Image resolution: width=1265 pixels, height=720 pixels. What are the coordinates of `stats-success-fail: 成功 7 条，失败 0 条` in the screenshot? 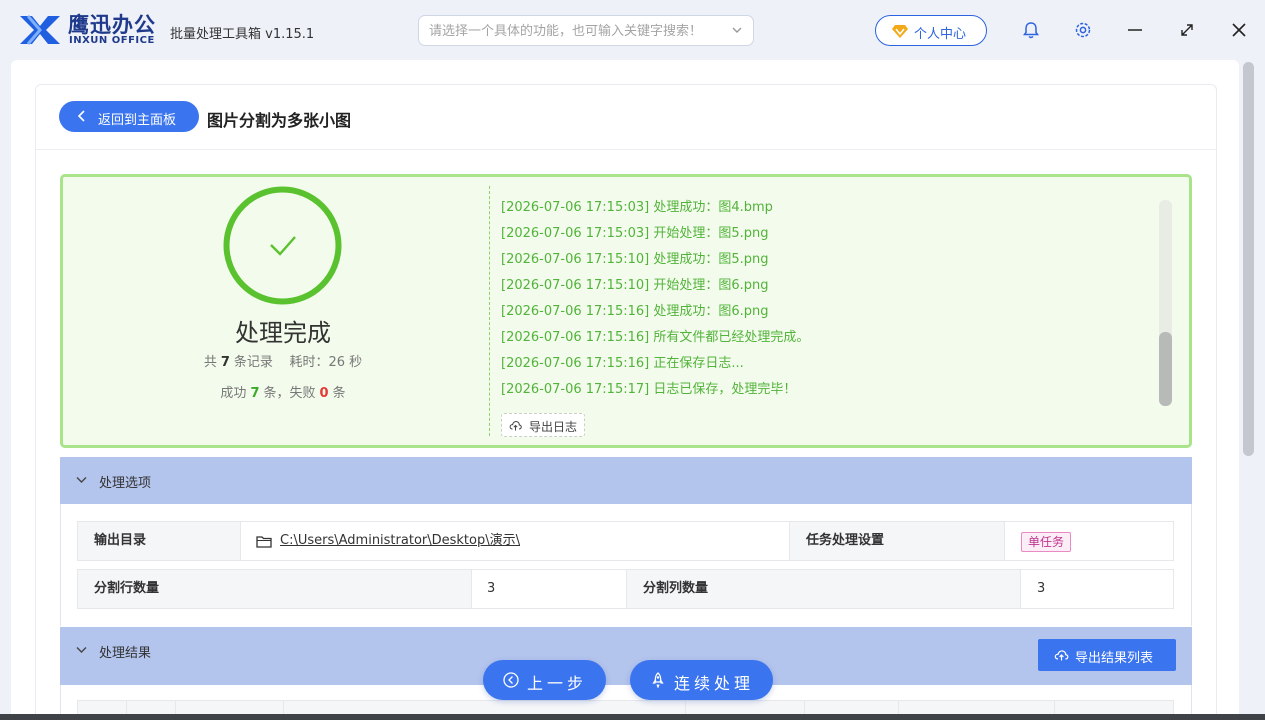 It's located at (283, 391).